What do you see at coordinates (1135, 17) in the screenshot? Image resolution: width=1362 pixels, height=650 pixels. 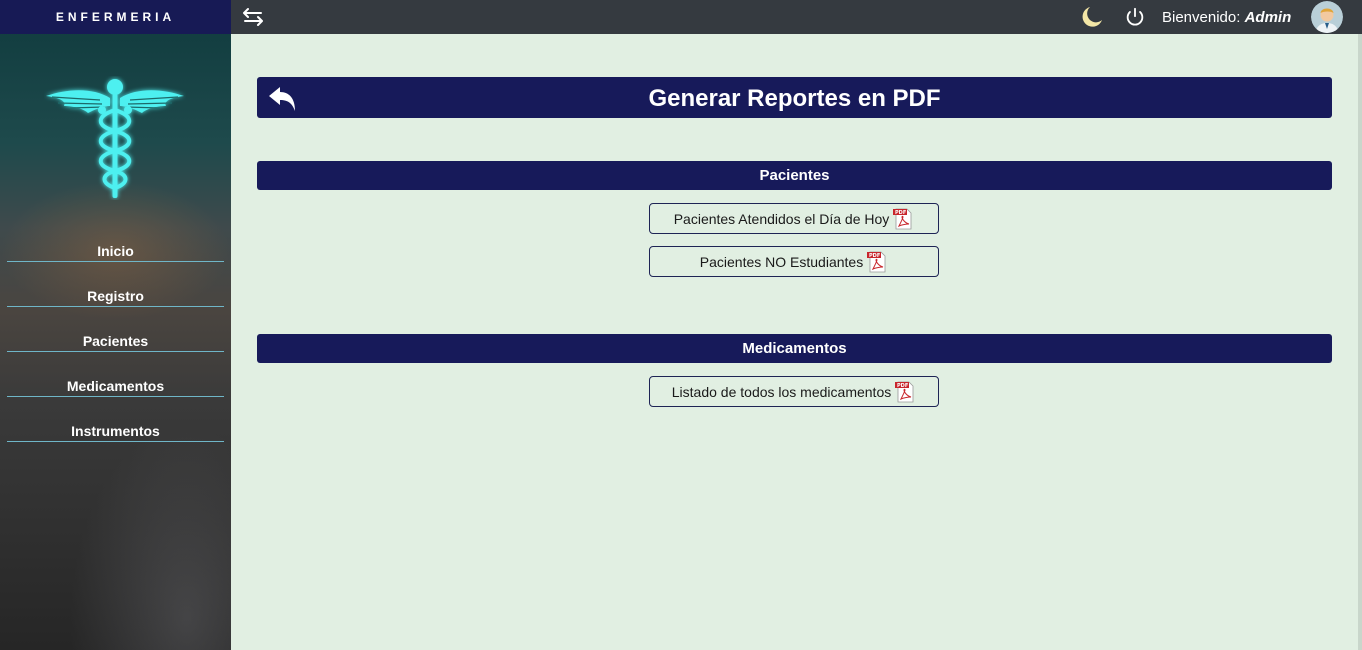 I see `power-icon` at bounding box center [1135, 17].